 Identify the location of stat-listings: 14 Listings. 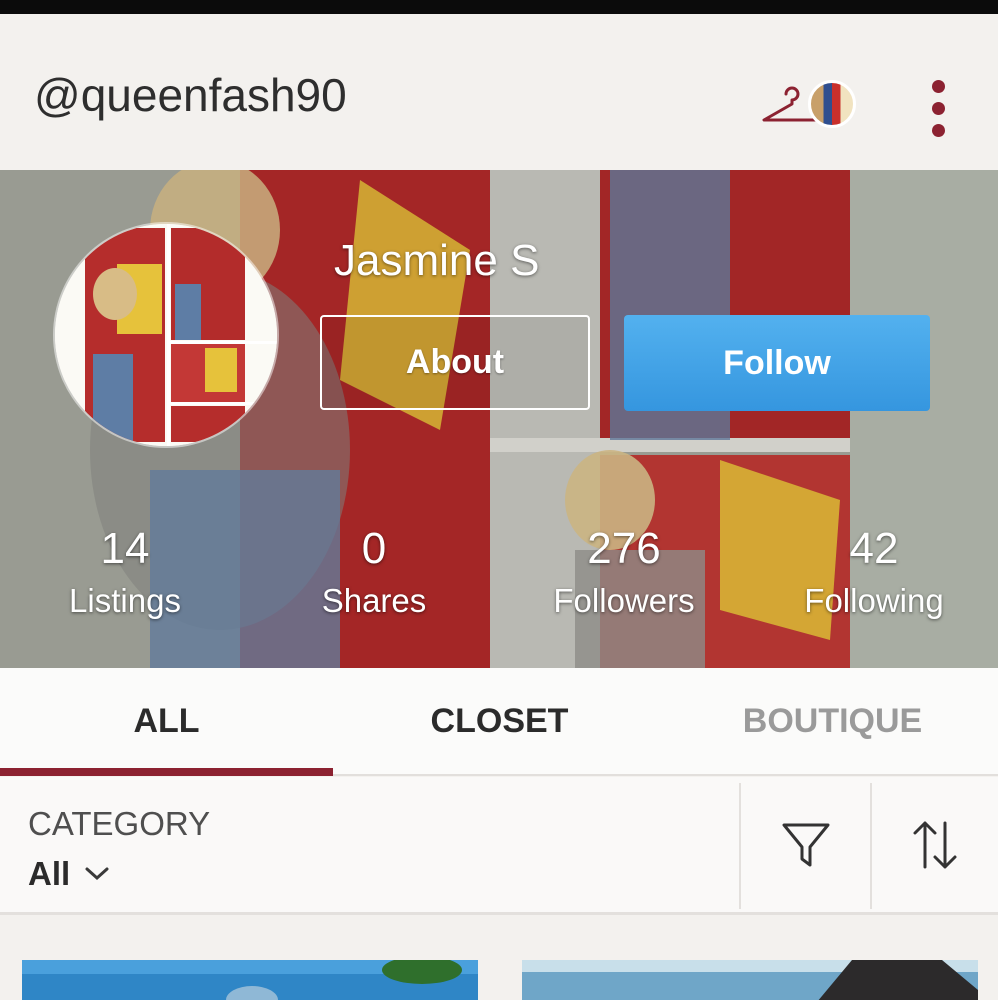
(125, 573).